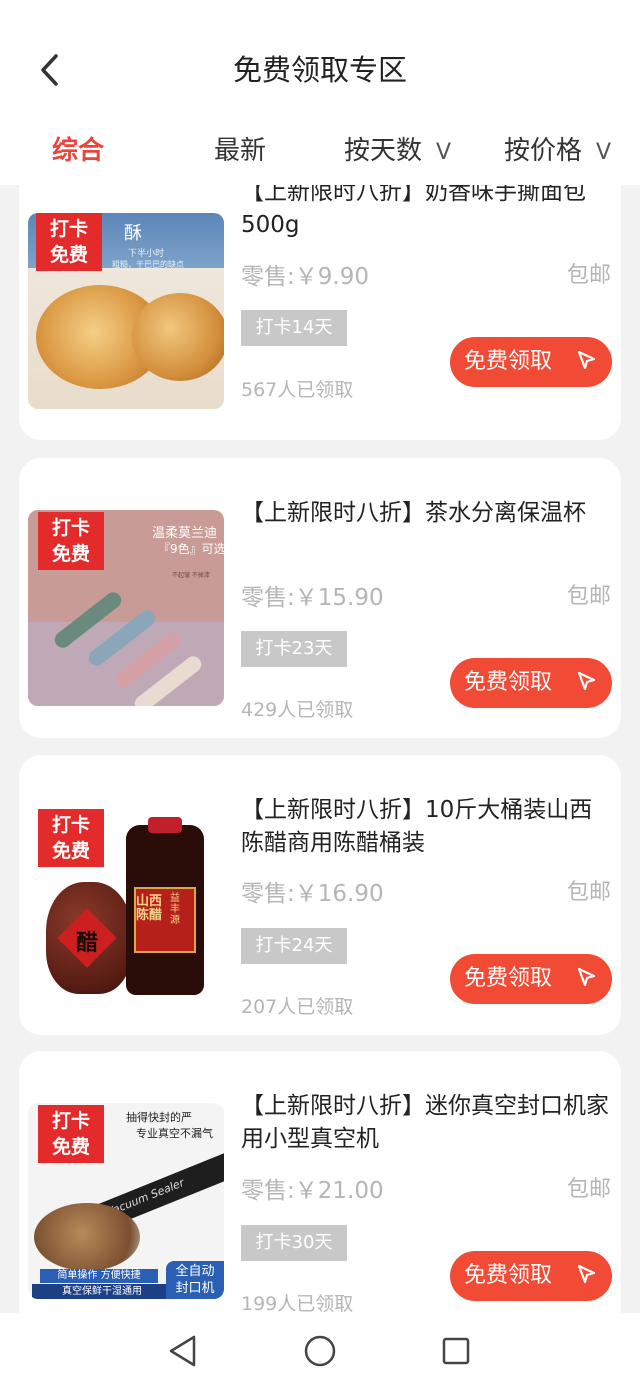 This screenshot has width=640, height=1387. I want to click on image-caption: 抽得快封的严, so click(159, 1117).